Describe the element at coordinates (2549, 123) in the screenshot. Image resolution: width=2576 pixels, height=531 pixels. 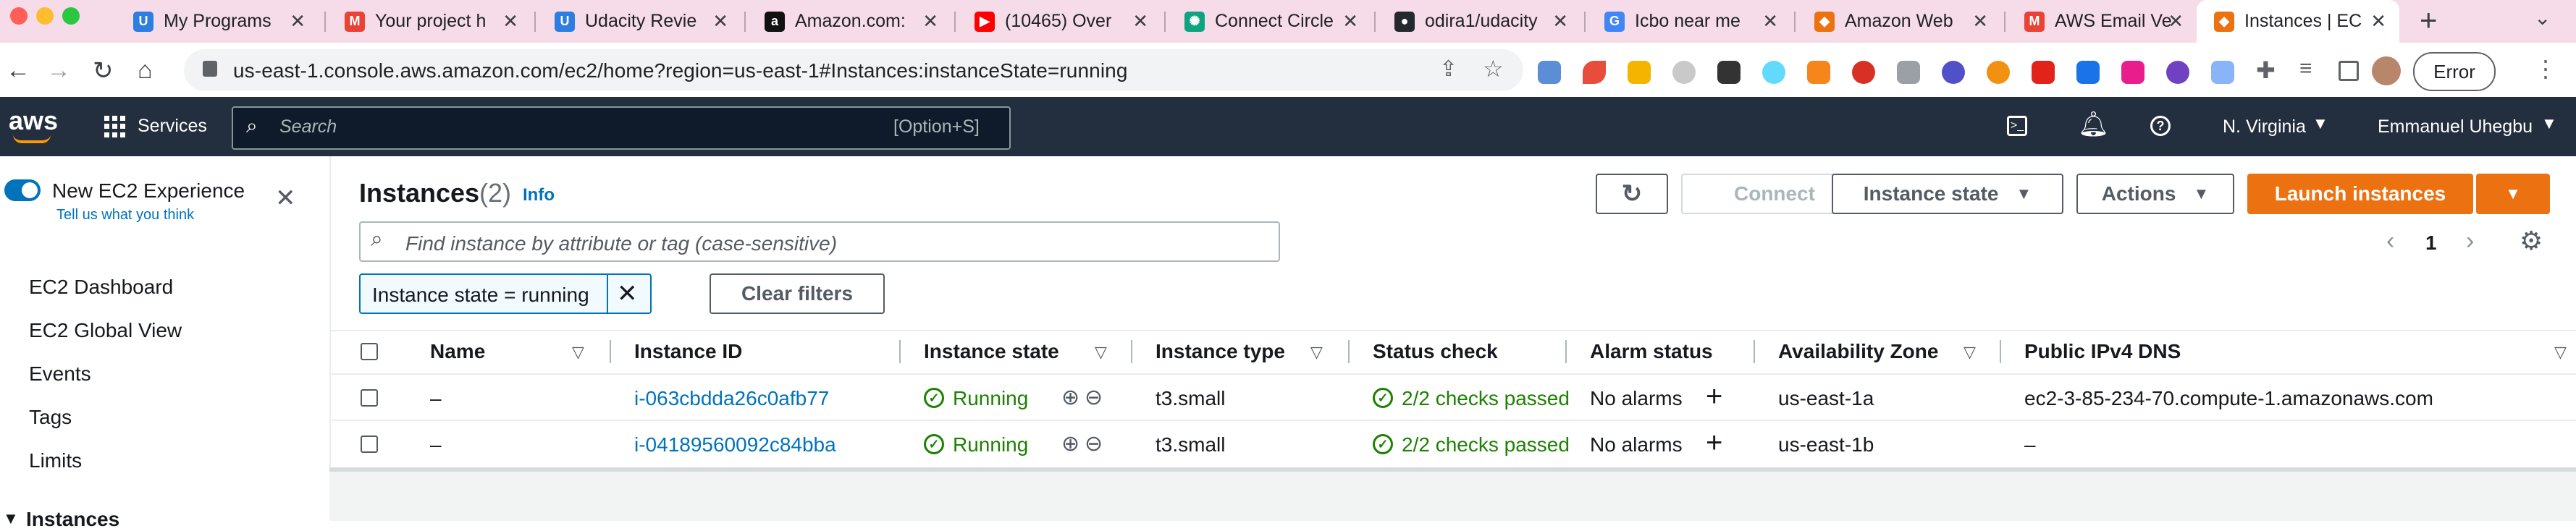
I see `account-caret-icon: ▼` at that location.